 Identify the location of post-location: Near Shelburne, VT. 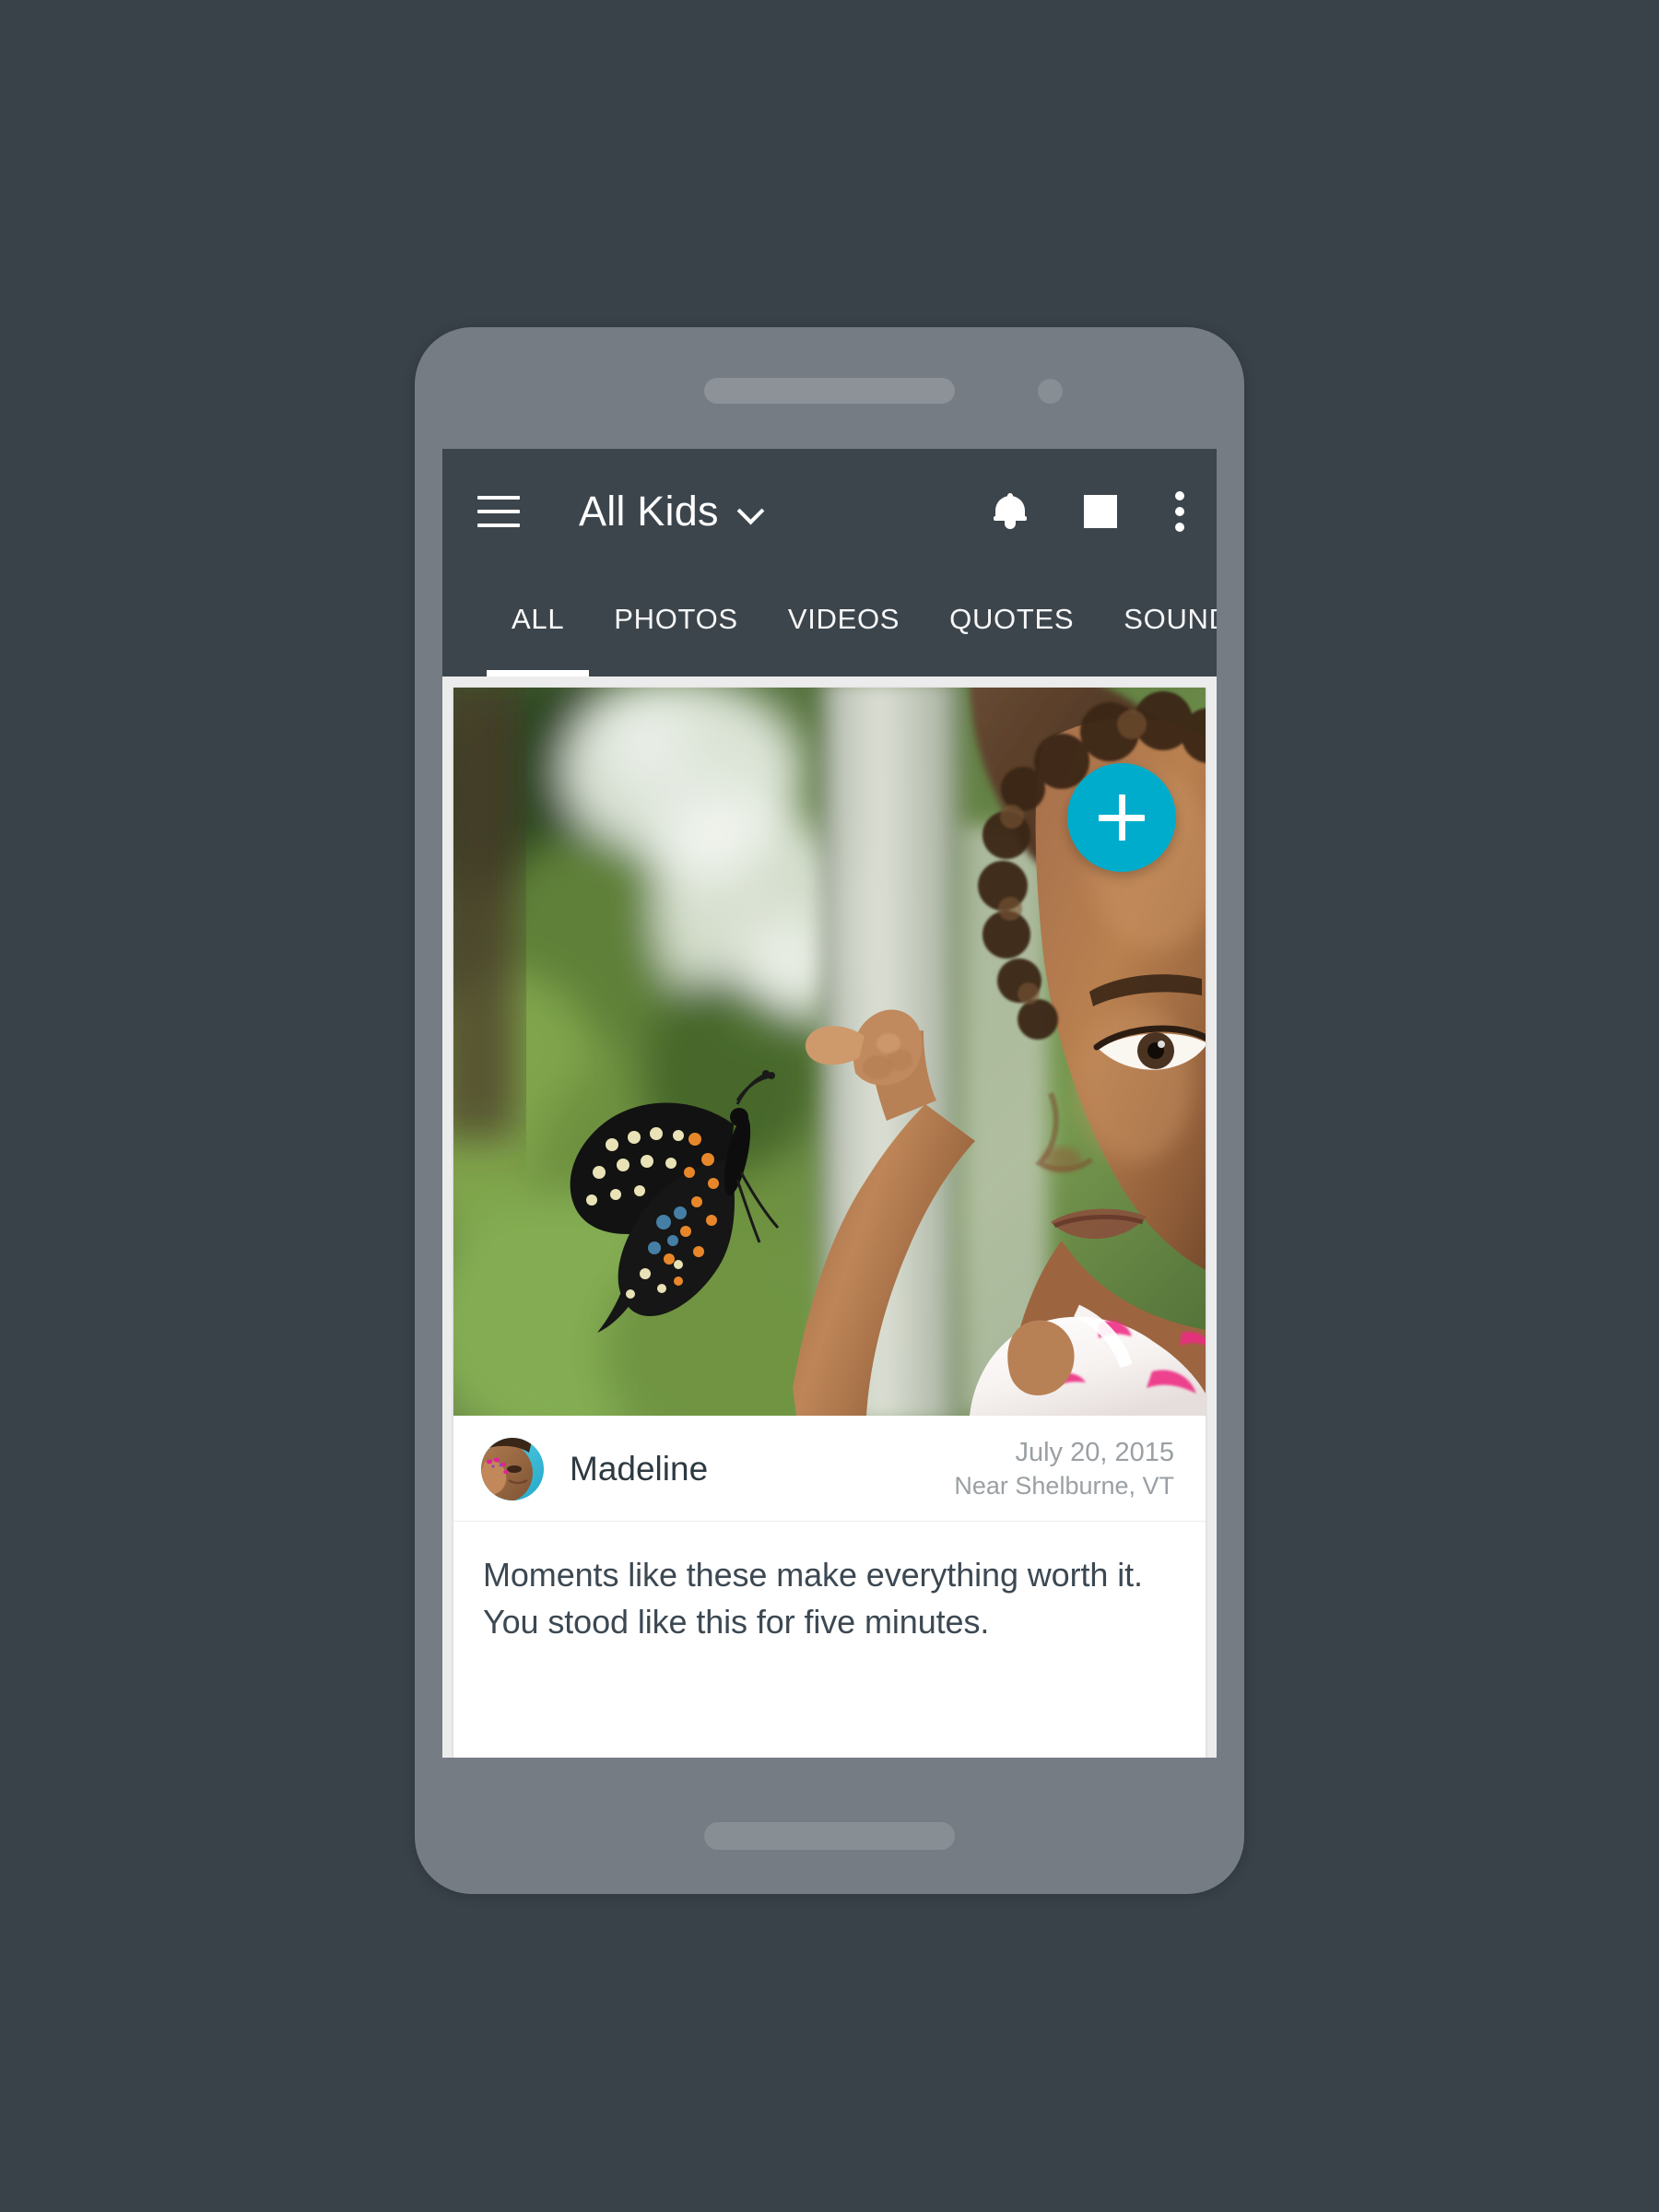
(1064, 1486).